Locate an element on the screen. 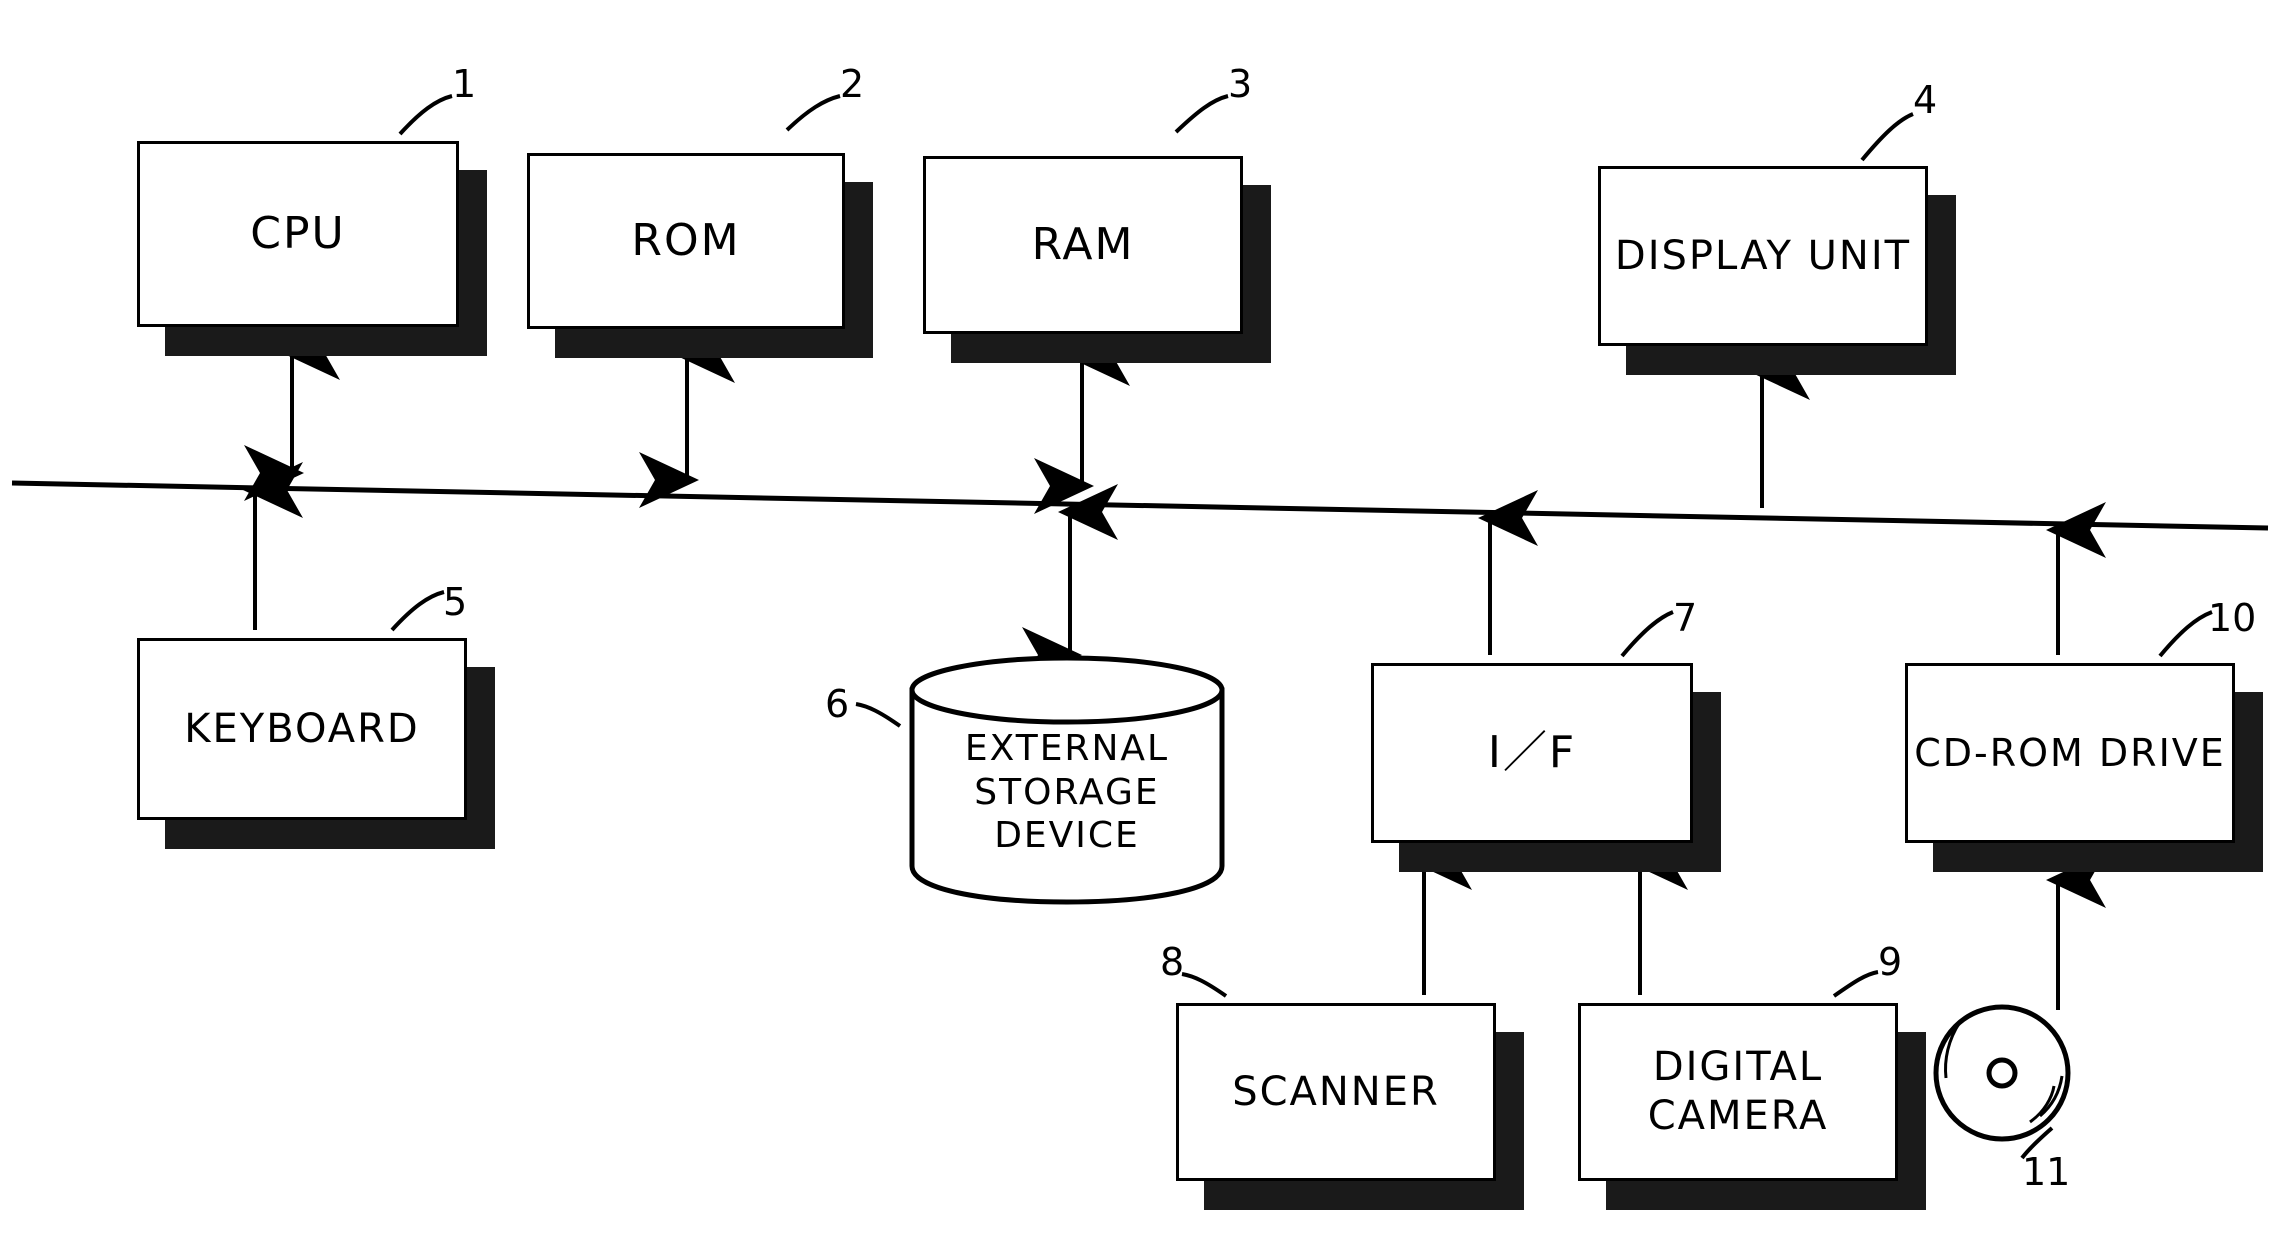 This screenshot has height=1259, width=2280. block-label-scanner: SCANNER is located at coordinates (1336, 1092).